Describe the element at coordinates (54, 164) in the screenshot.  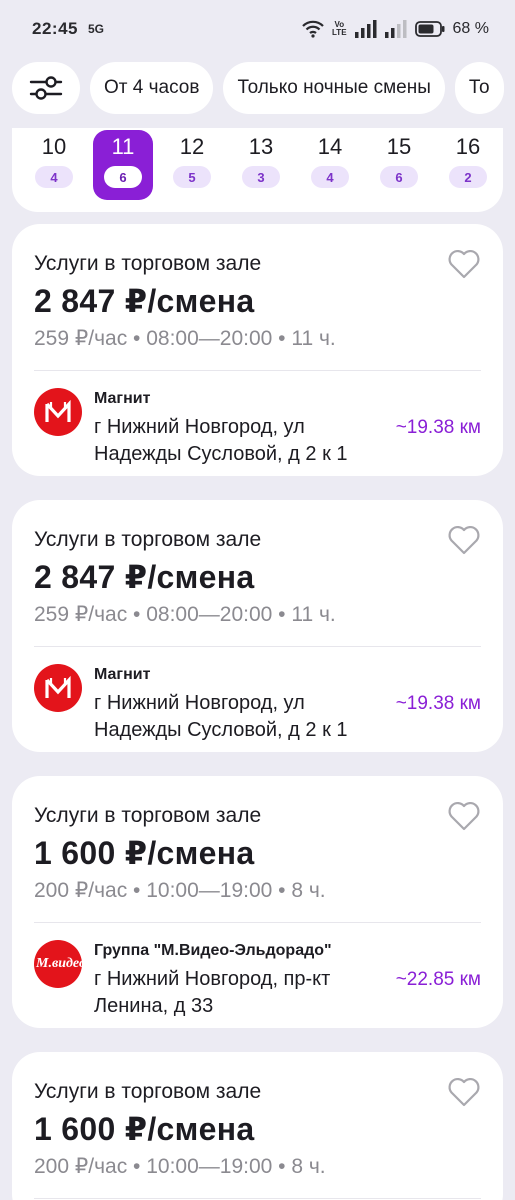
I see `date-10: 10 4` at that location.